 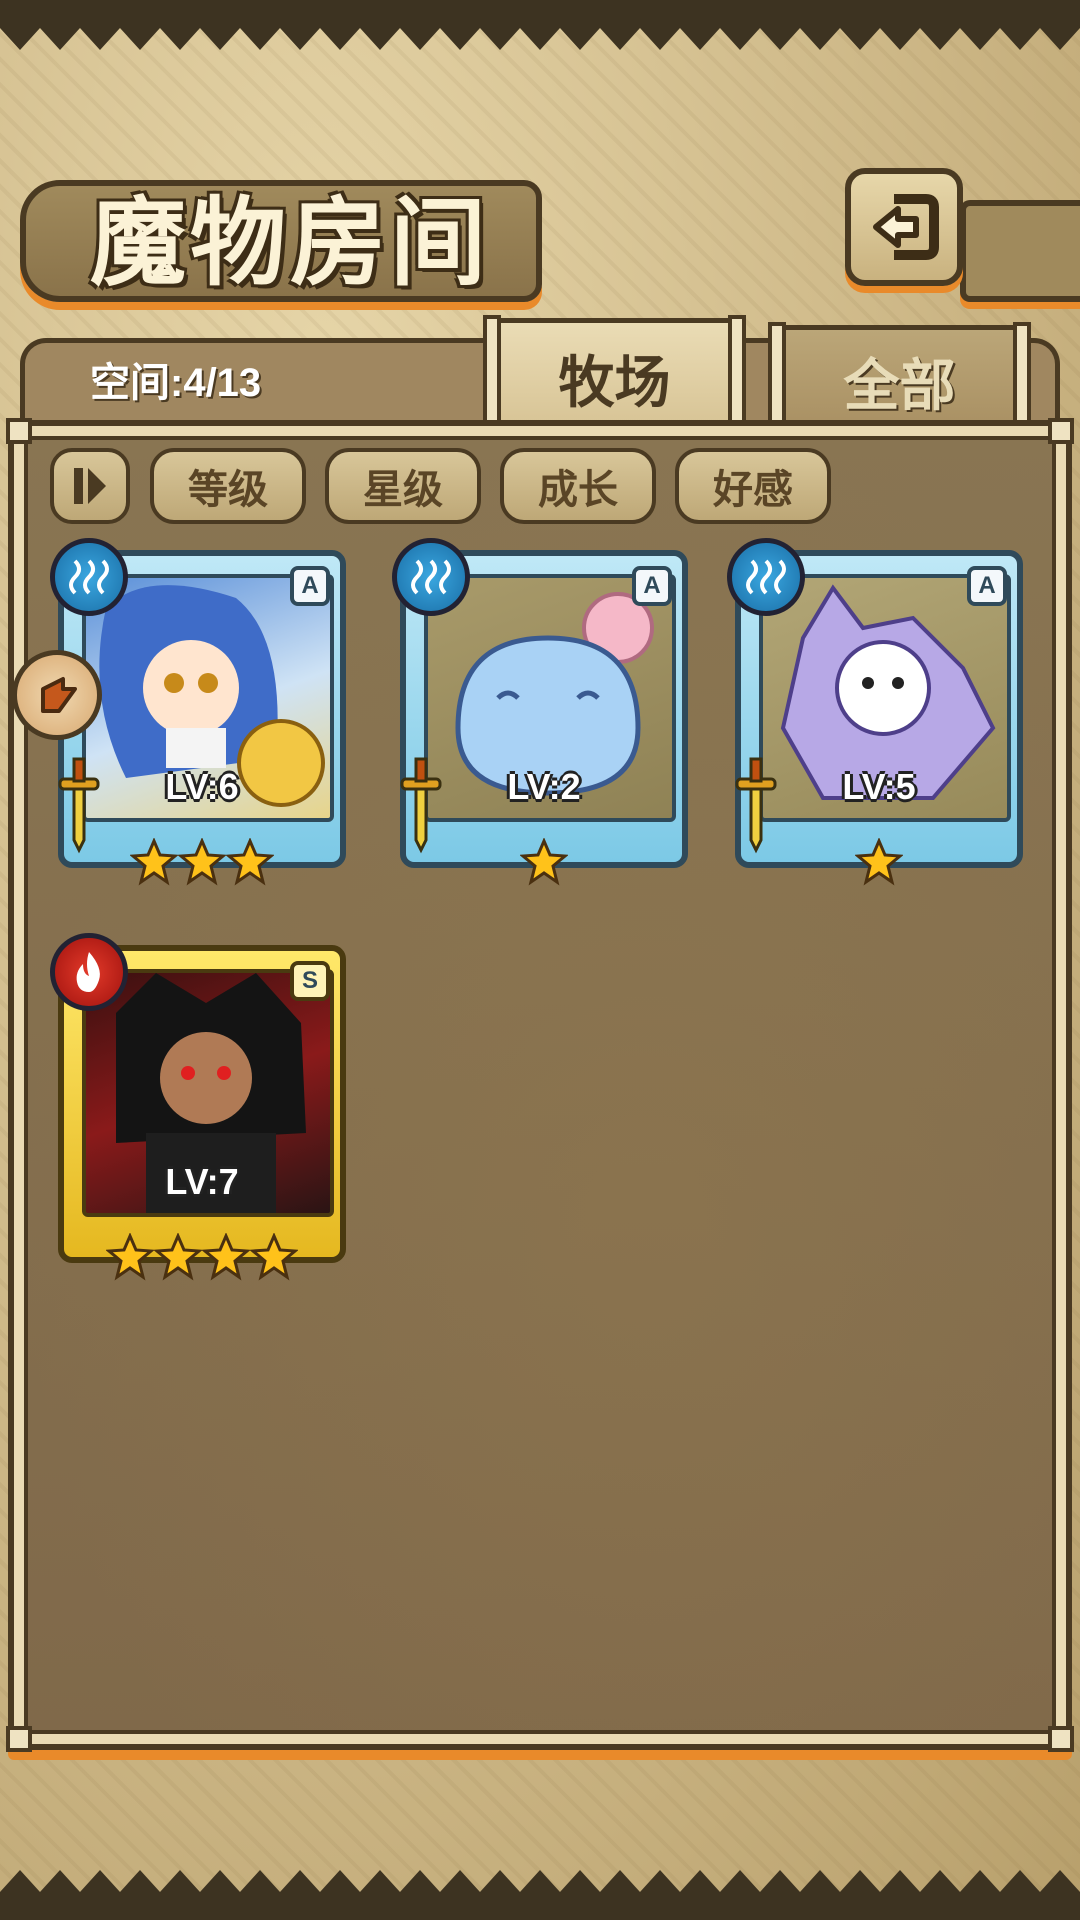 What do you see at coordinates (1020, 251) in the screenshot?
I see `back-rail` at bounding box center [1020, 251].